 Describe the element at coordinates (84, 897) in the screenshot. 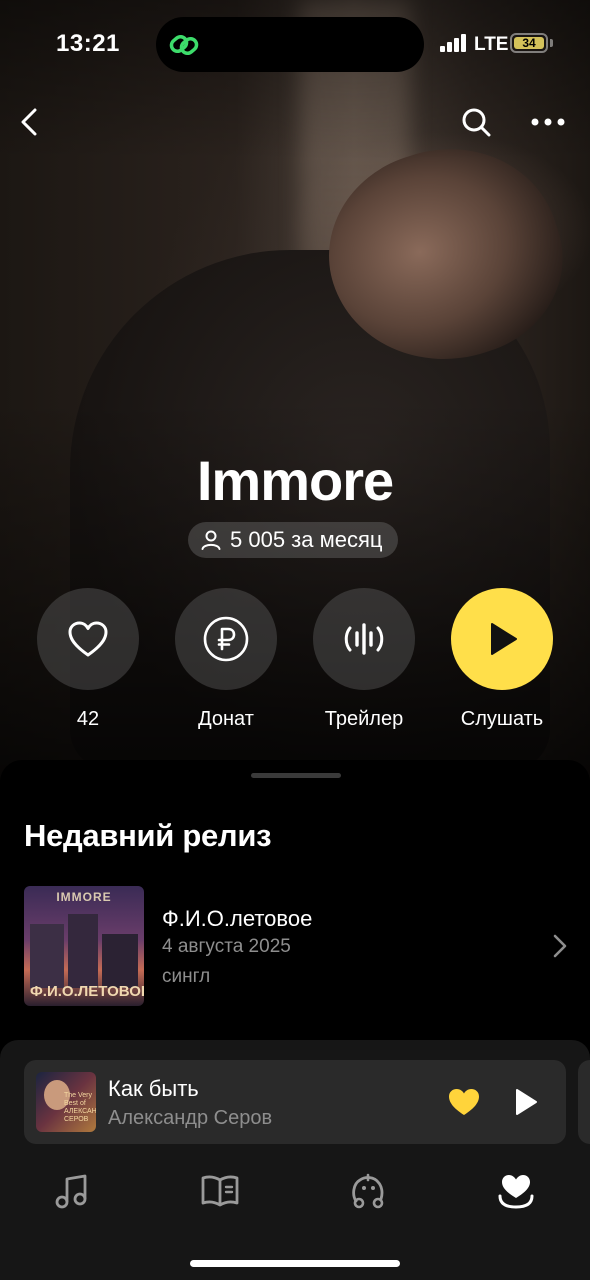

I see `cover-artist-text: IMMORE` at that location.